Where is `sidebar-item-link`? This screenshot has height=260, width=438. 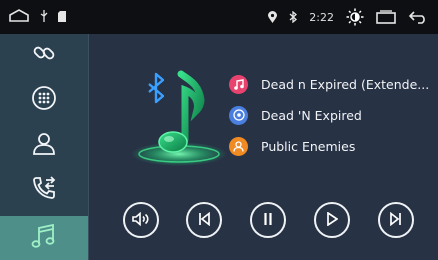 sidebar-item-link is located at coordinates (44, 55).